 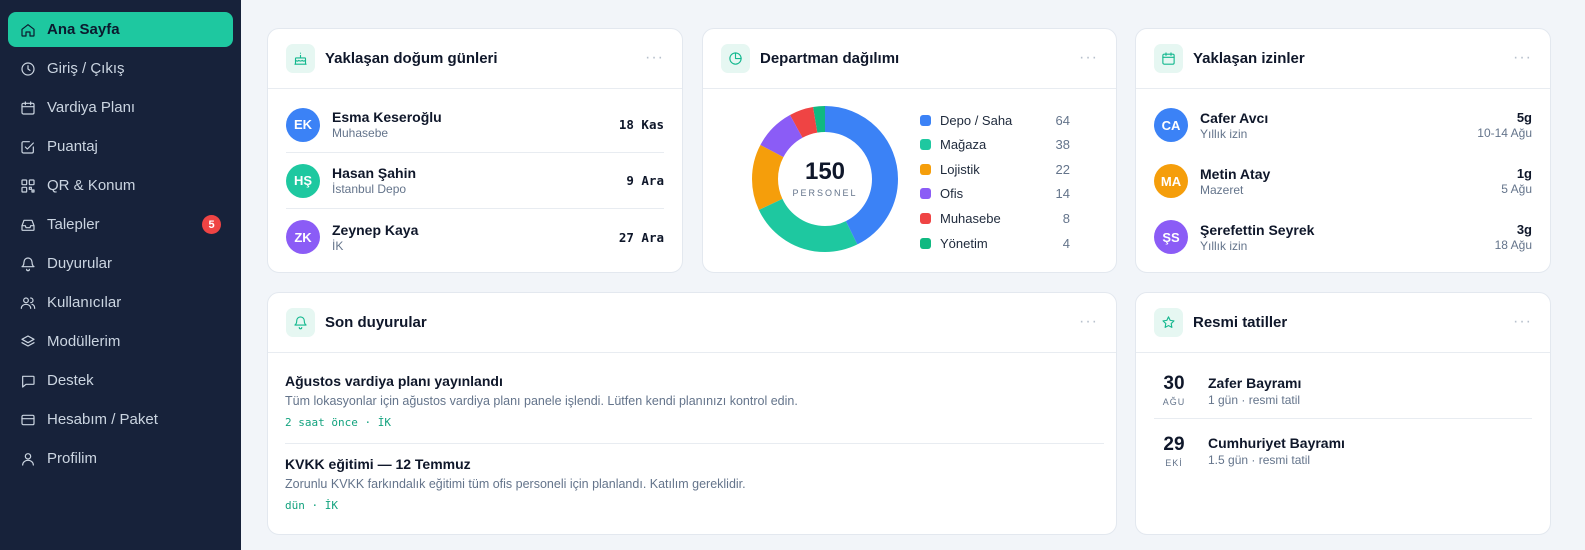 I want to click on leave-range: 10-14 Ağu, so click(x=1504, y=133).